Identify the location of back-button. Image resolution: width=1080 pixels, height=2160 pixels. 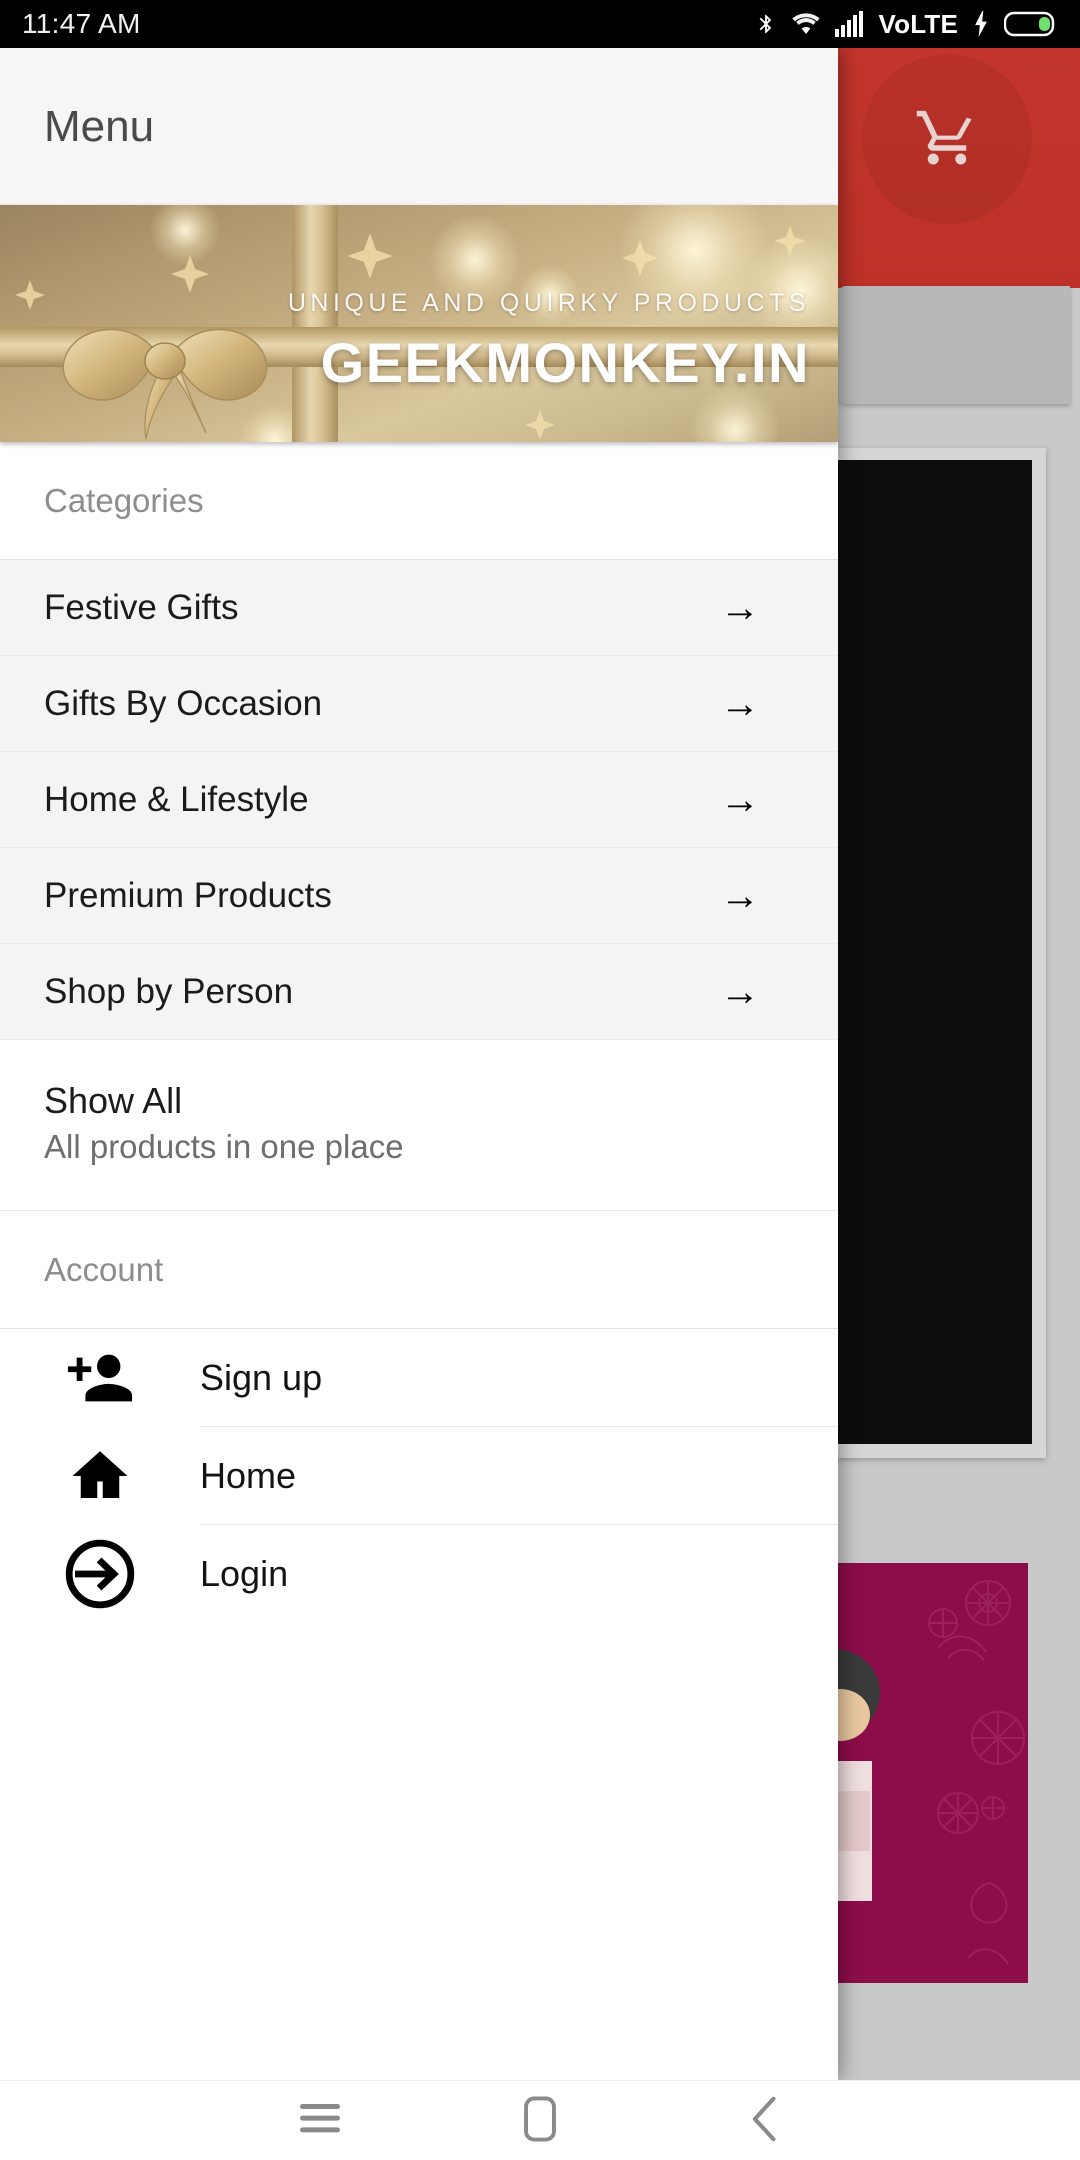
(765, 2120).